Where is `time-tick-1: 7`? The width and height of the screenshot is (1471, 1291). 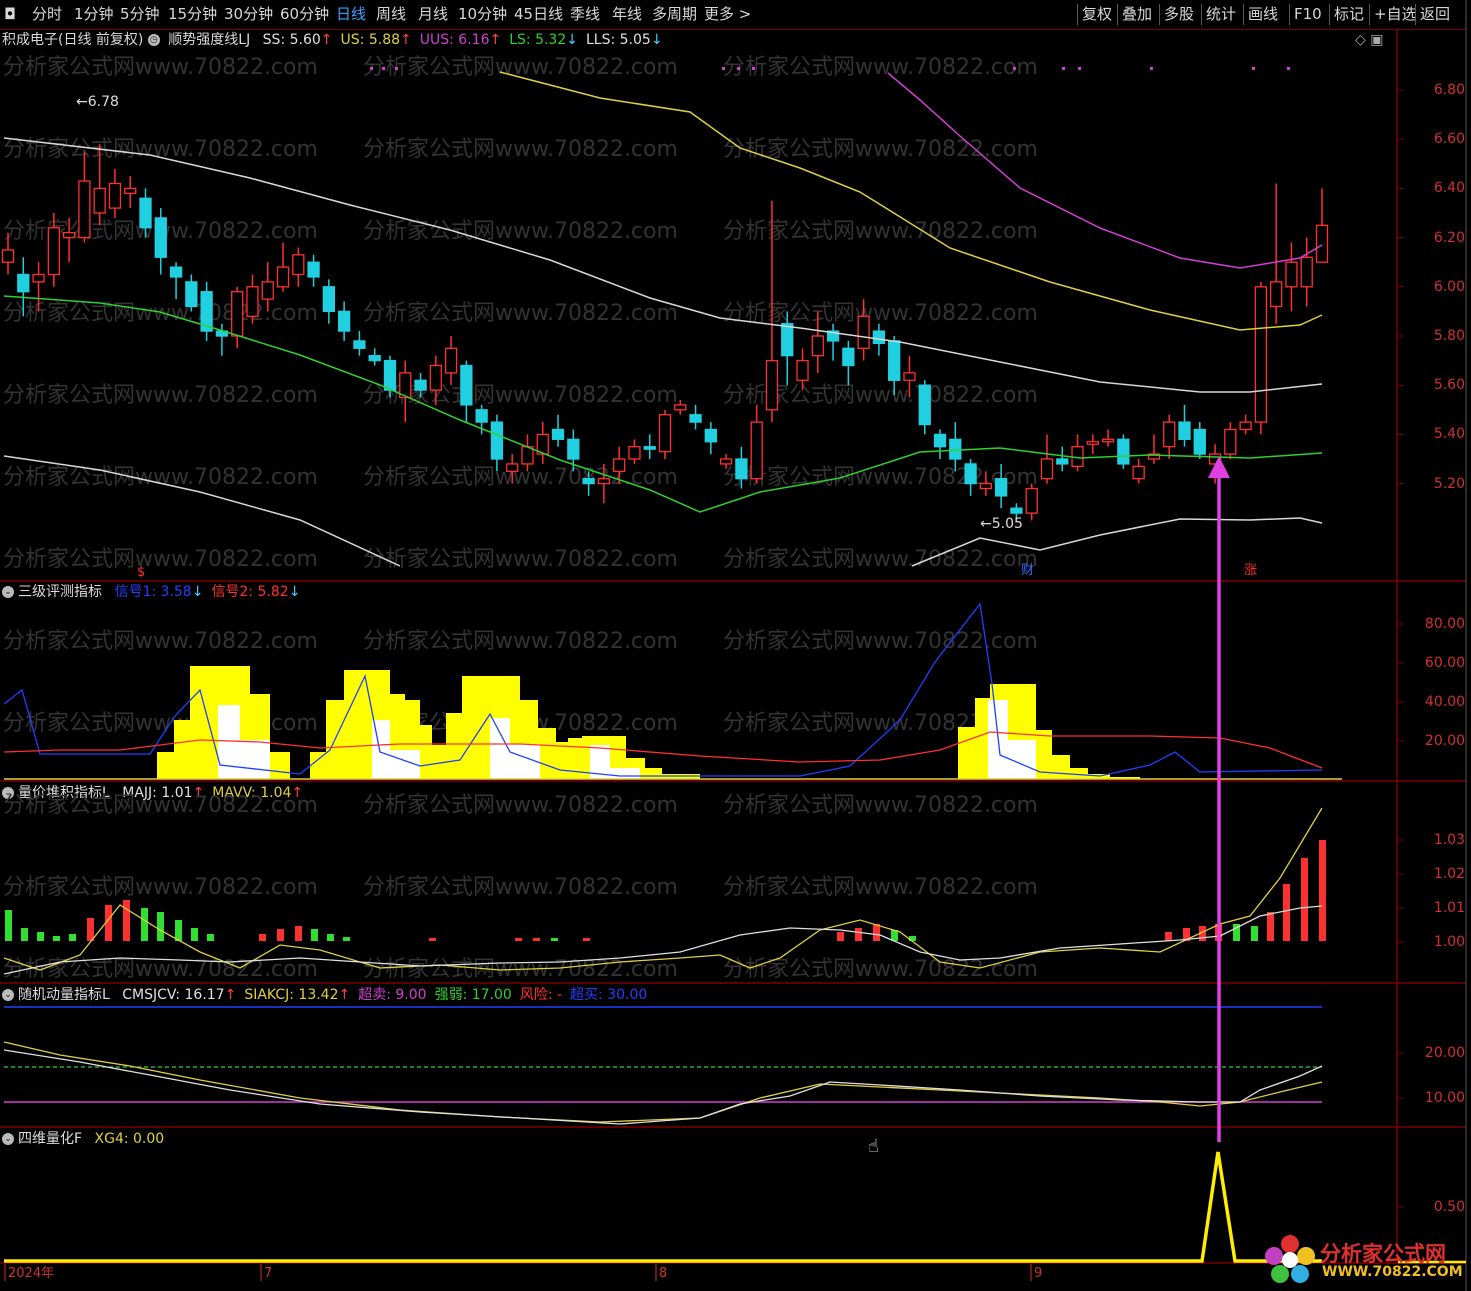 time-tick-1: 7 is located at coordinates (268, 1273).